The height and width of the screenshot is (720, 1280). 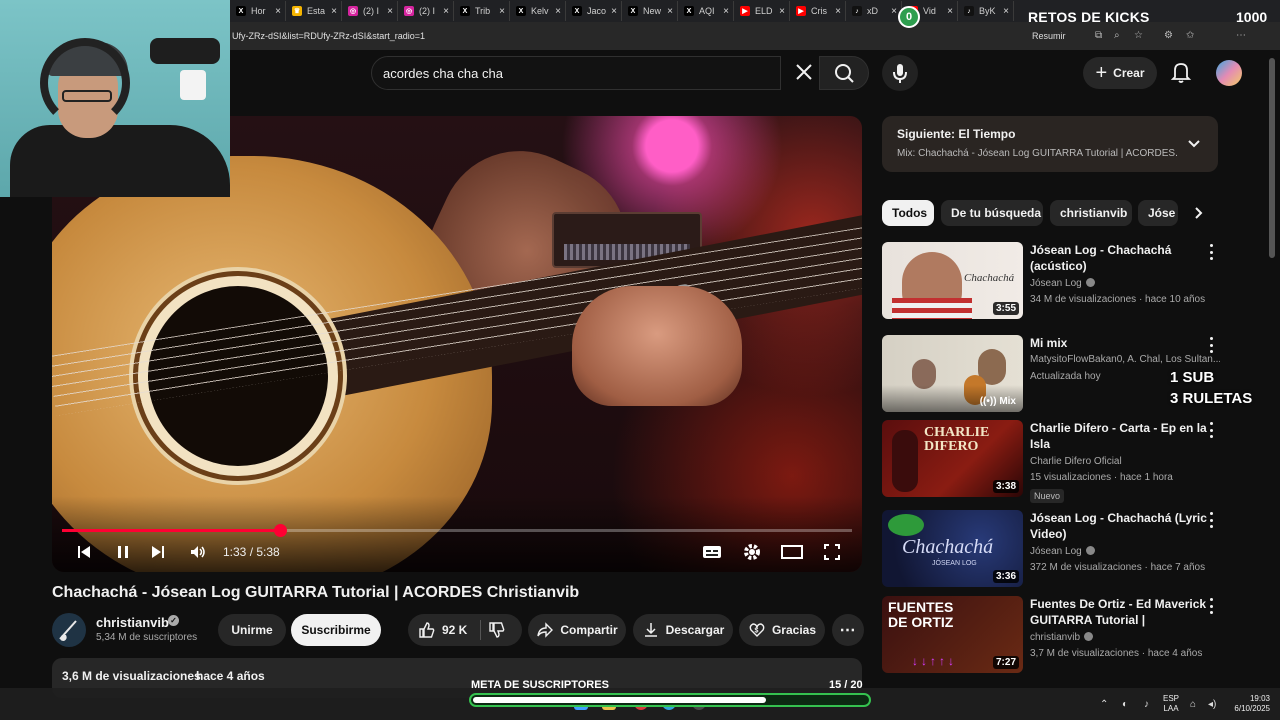 What do you see at coordinates (804, 72) in the screenshot?
I see `clear-search-button` at bounding box center [804, 72].